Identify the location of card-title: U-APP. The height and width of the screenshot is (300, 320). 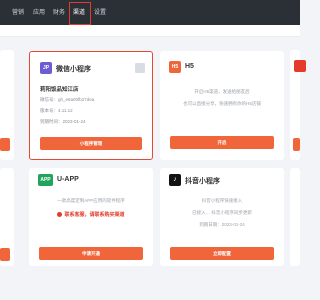
(68, 179).